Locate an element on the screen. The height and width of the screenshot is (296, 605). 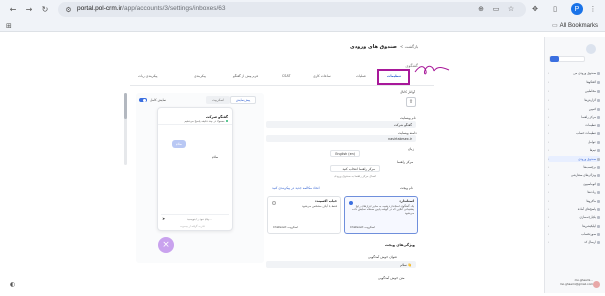
tab-bot-configuration: پیکربندی ربات is located at coordinates (147, 76).